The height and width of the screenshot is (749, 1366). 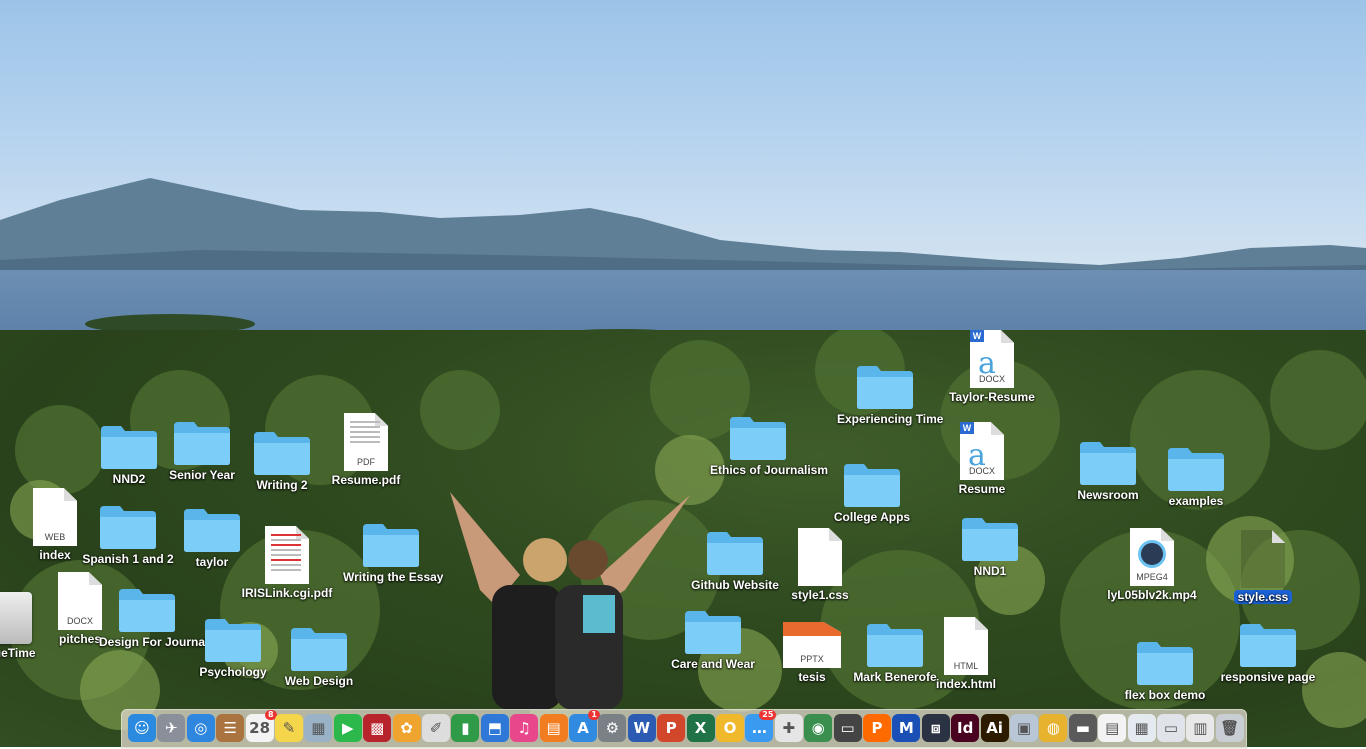 I want to click on photos-icon: ✿, so click(x=406, y=728).